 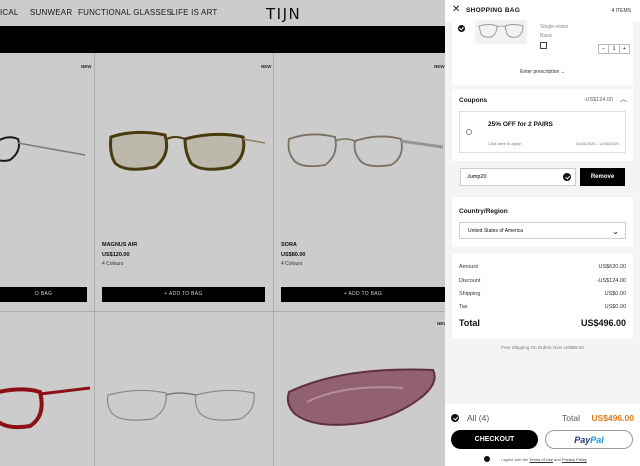 What do you see at coordinates (520, 124) in the screenshot?
I see `coupon-title: 25% OFF for 2 PAIRS` at bounding box center [520, 124].